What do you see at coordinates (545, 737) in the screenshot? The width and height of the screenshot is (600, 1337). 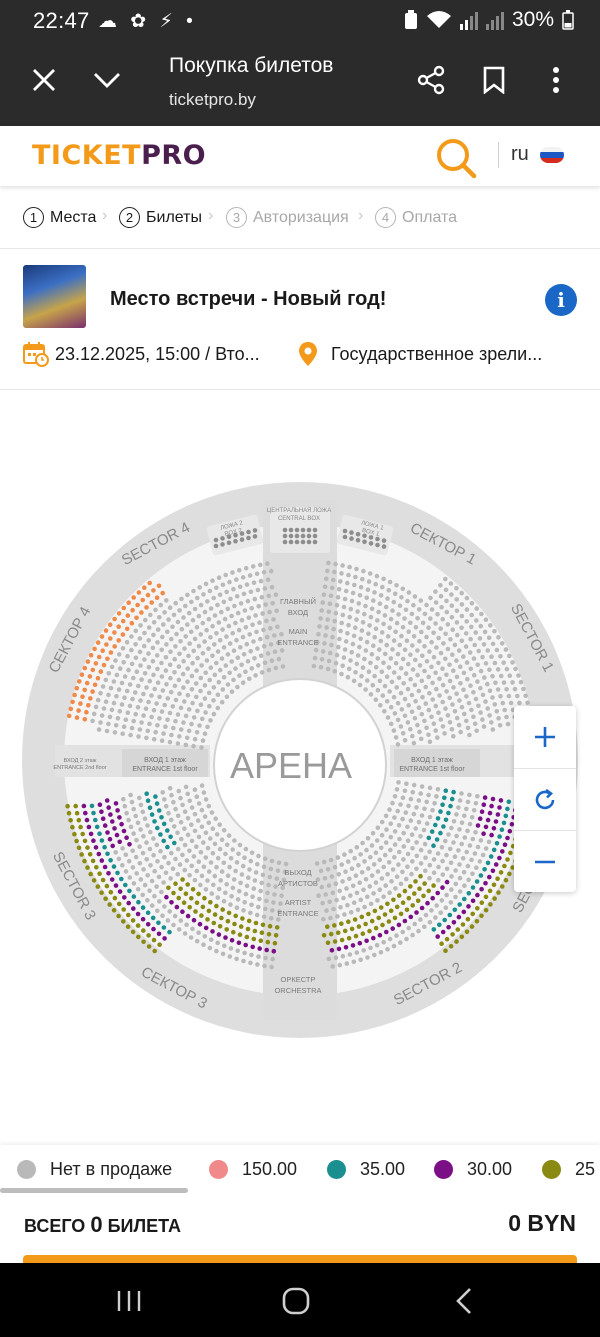 I see `zoom-in-button` at bounding box center [545, 737].